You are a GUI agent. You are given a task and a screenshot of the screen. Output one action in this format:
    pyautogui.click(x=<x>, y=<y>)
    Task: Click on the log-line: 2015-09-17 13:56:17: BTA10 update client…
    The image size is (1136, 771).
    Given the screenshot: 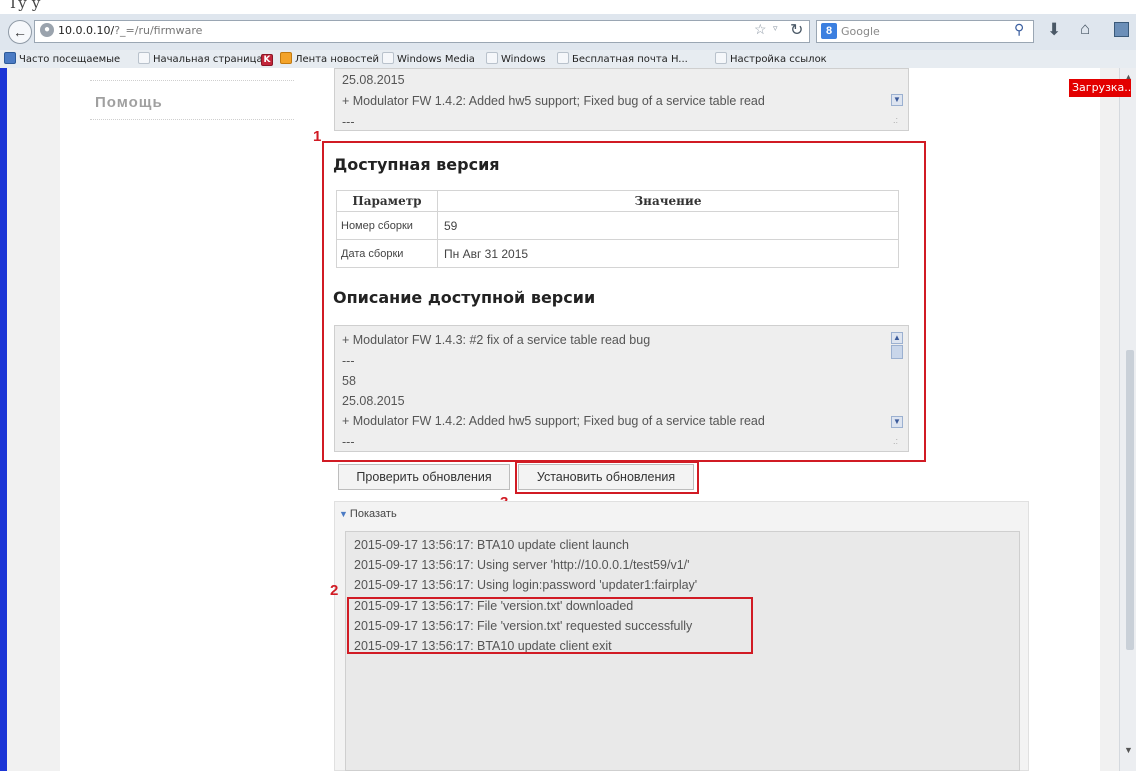 What is the action you would take?
    pyautogui.click(x=491, y=545)
    